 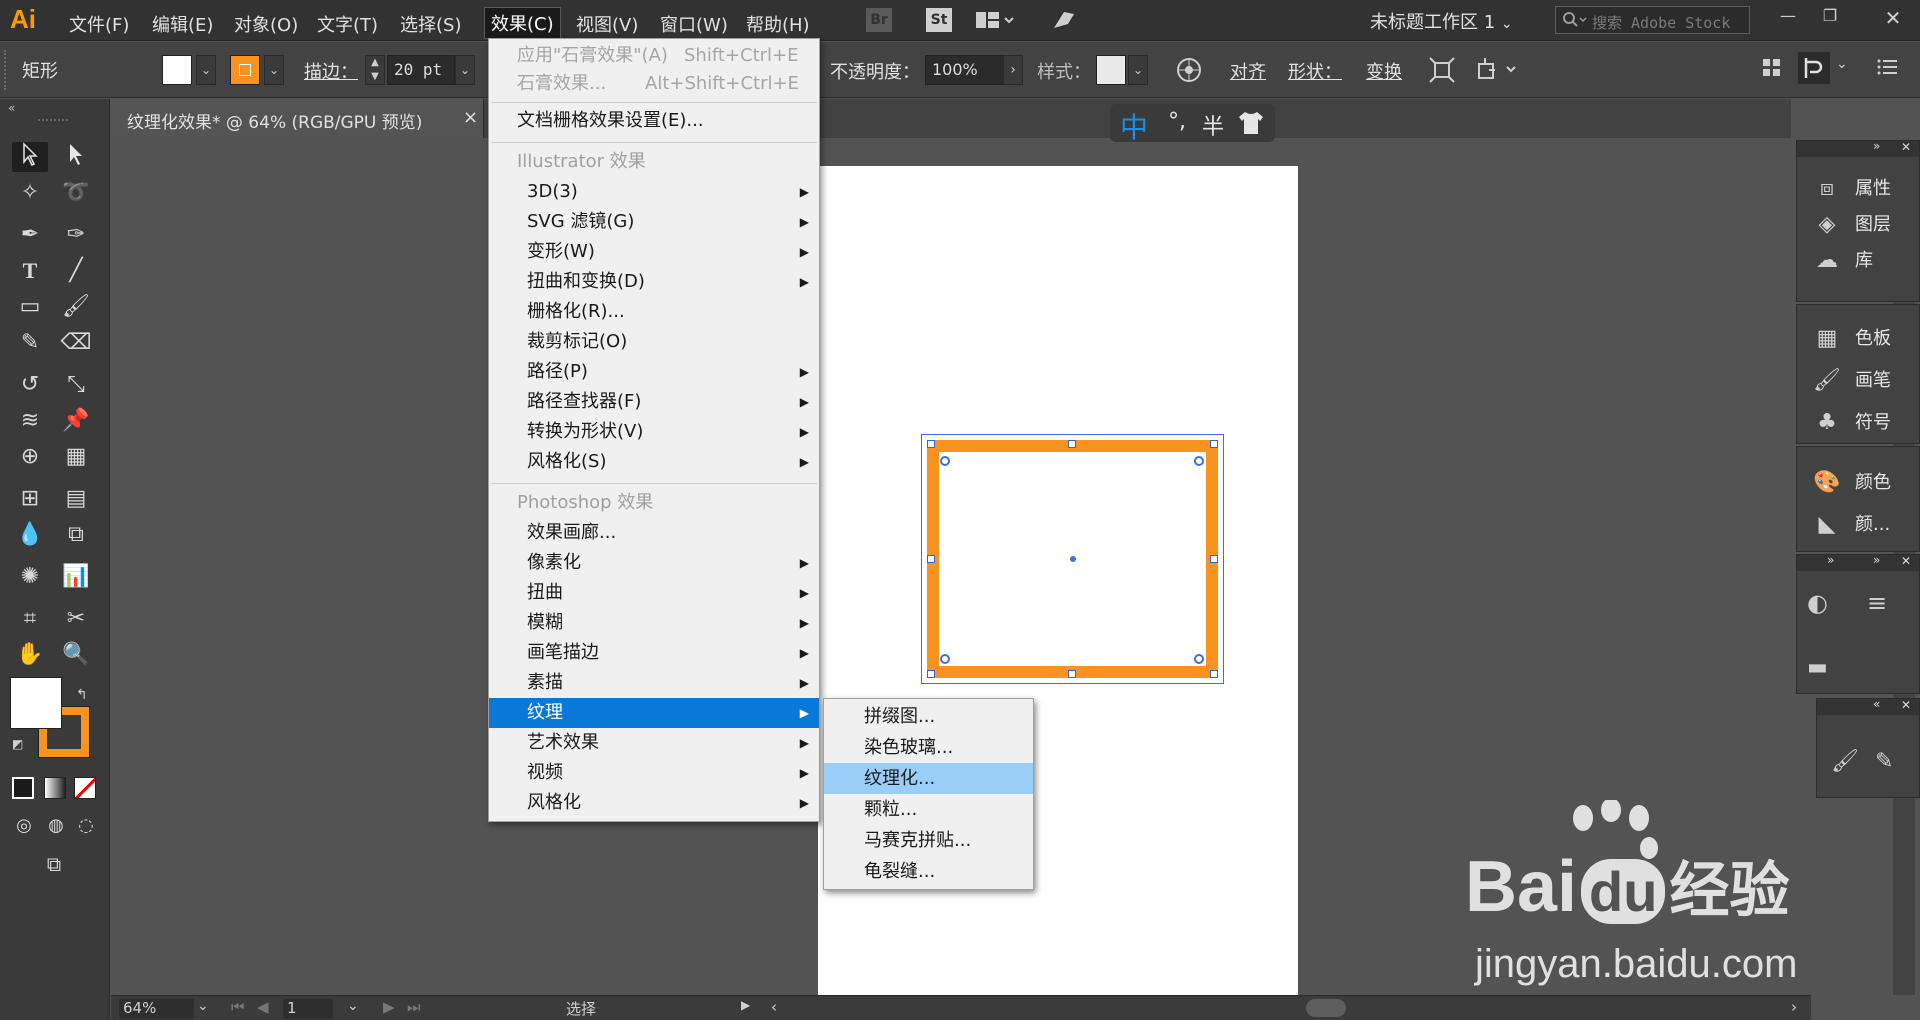 What do you see at coordinates (1111, 70) in the screenshot?
I see `graphic-style-swatch` at bounding box center [1111, 70].